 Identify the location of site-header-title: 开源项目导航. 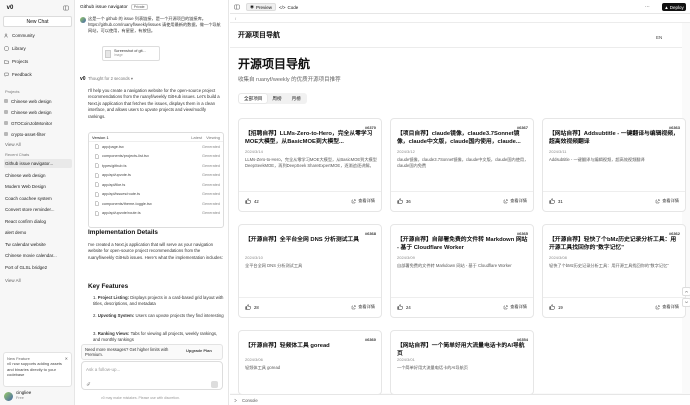
(259, 35).